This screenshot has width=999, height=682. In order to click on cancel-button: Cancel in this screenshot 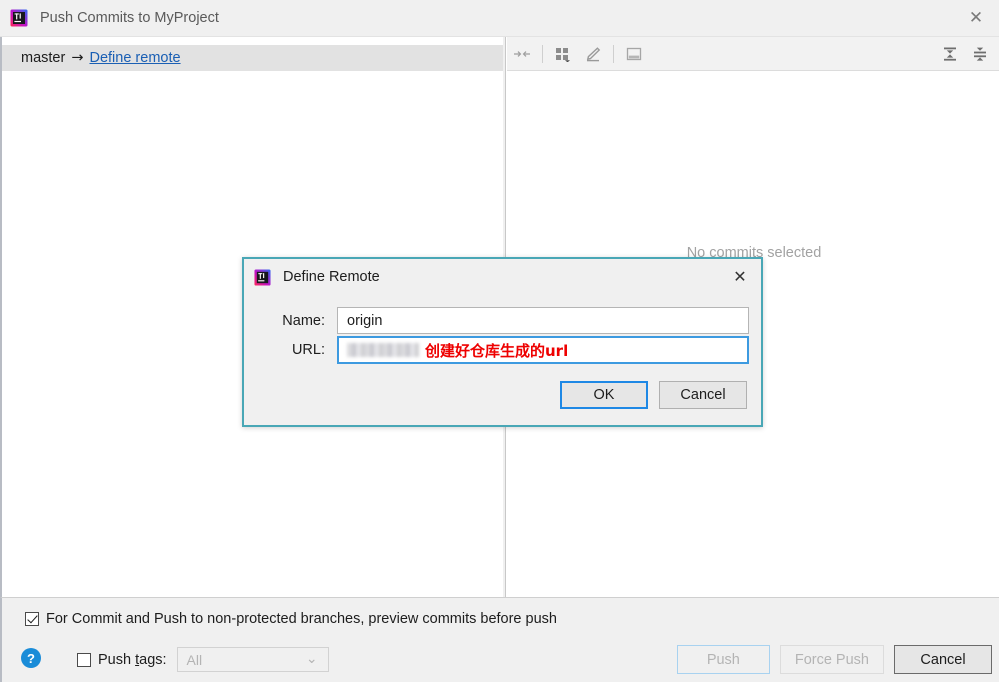, I will do `click(943, 659)`.